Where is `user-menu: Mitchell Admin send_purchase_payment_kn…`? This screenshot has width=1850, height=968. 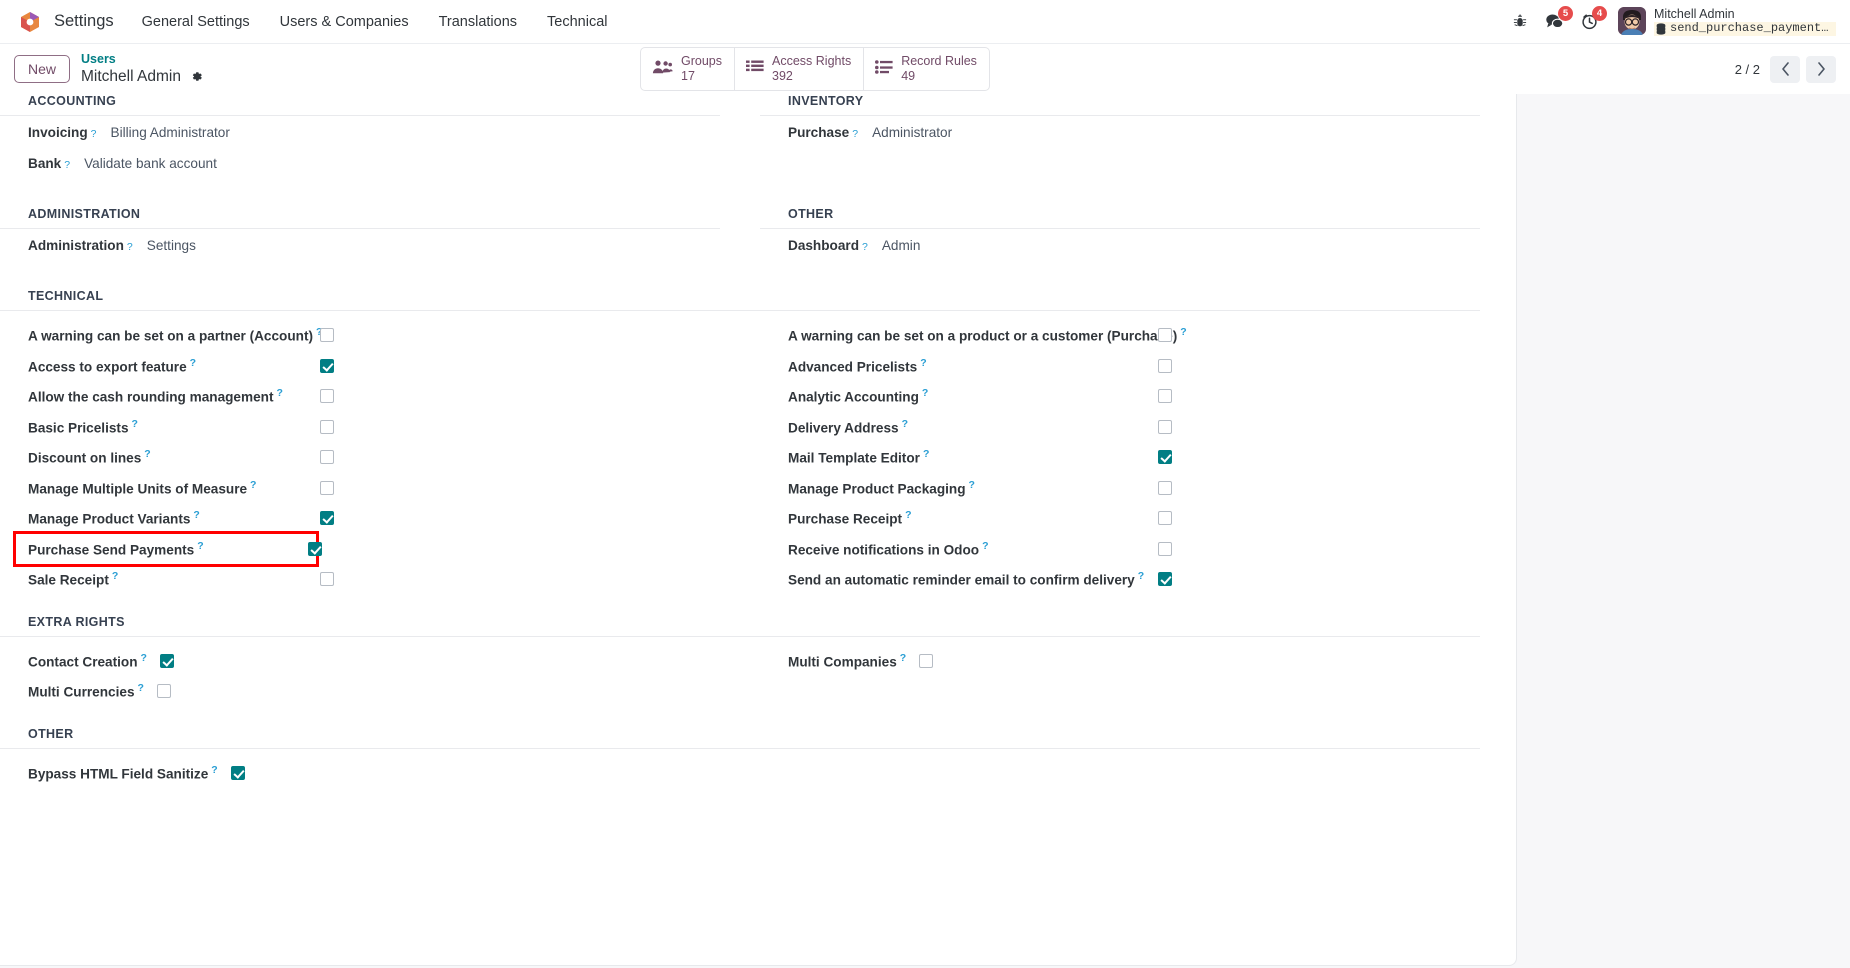 user-menu: Mitchell Admin send_purchase_payment_kn… is located at coordinates (1727, 21).